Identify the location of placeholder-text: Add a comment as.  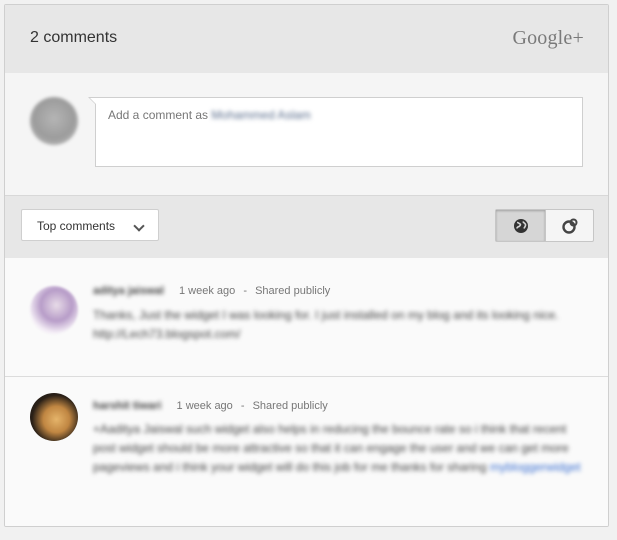
(158, 115).